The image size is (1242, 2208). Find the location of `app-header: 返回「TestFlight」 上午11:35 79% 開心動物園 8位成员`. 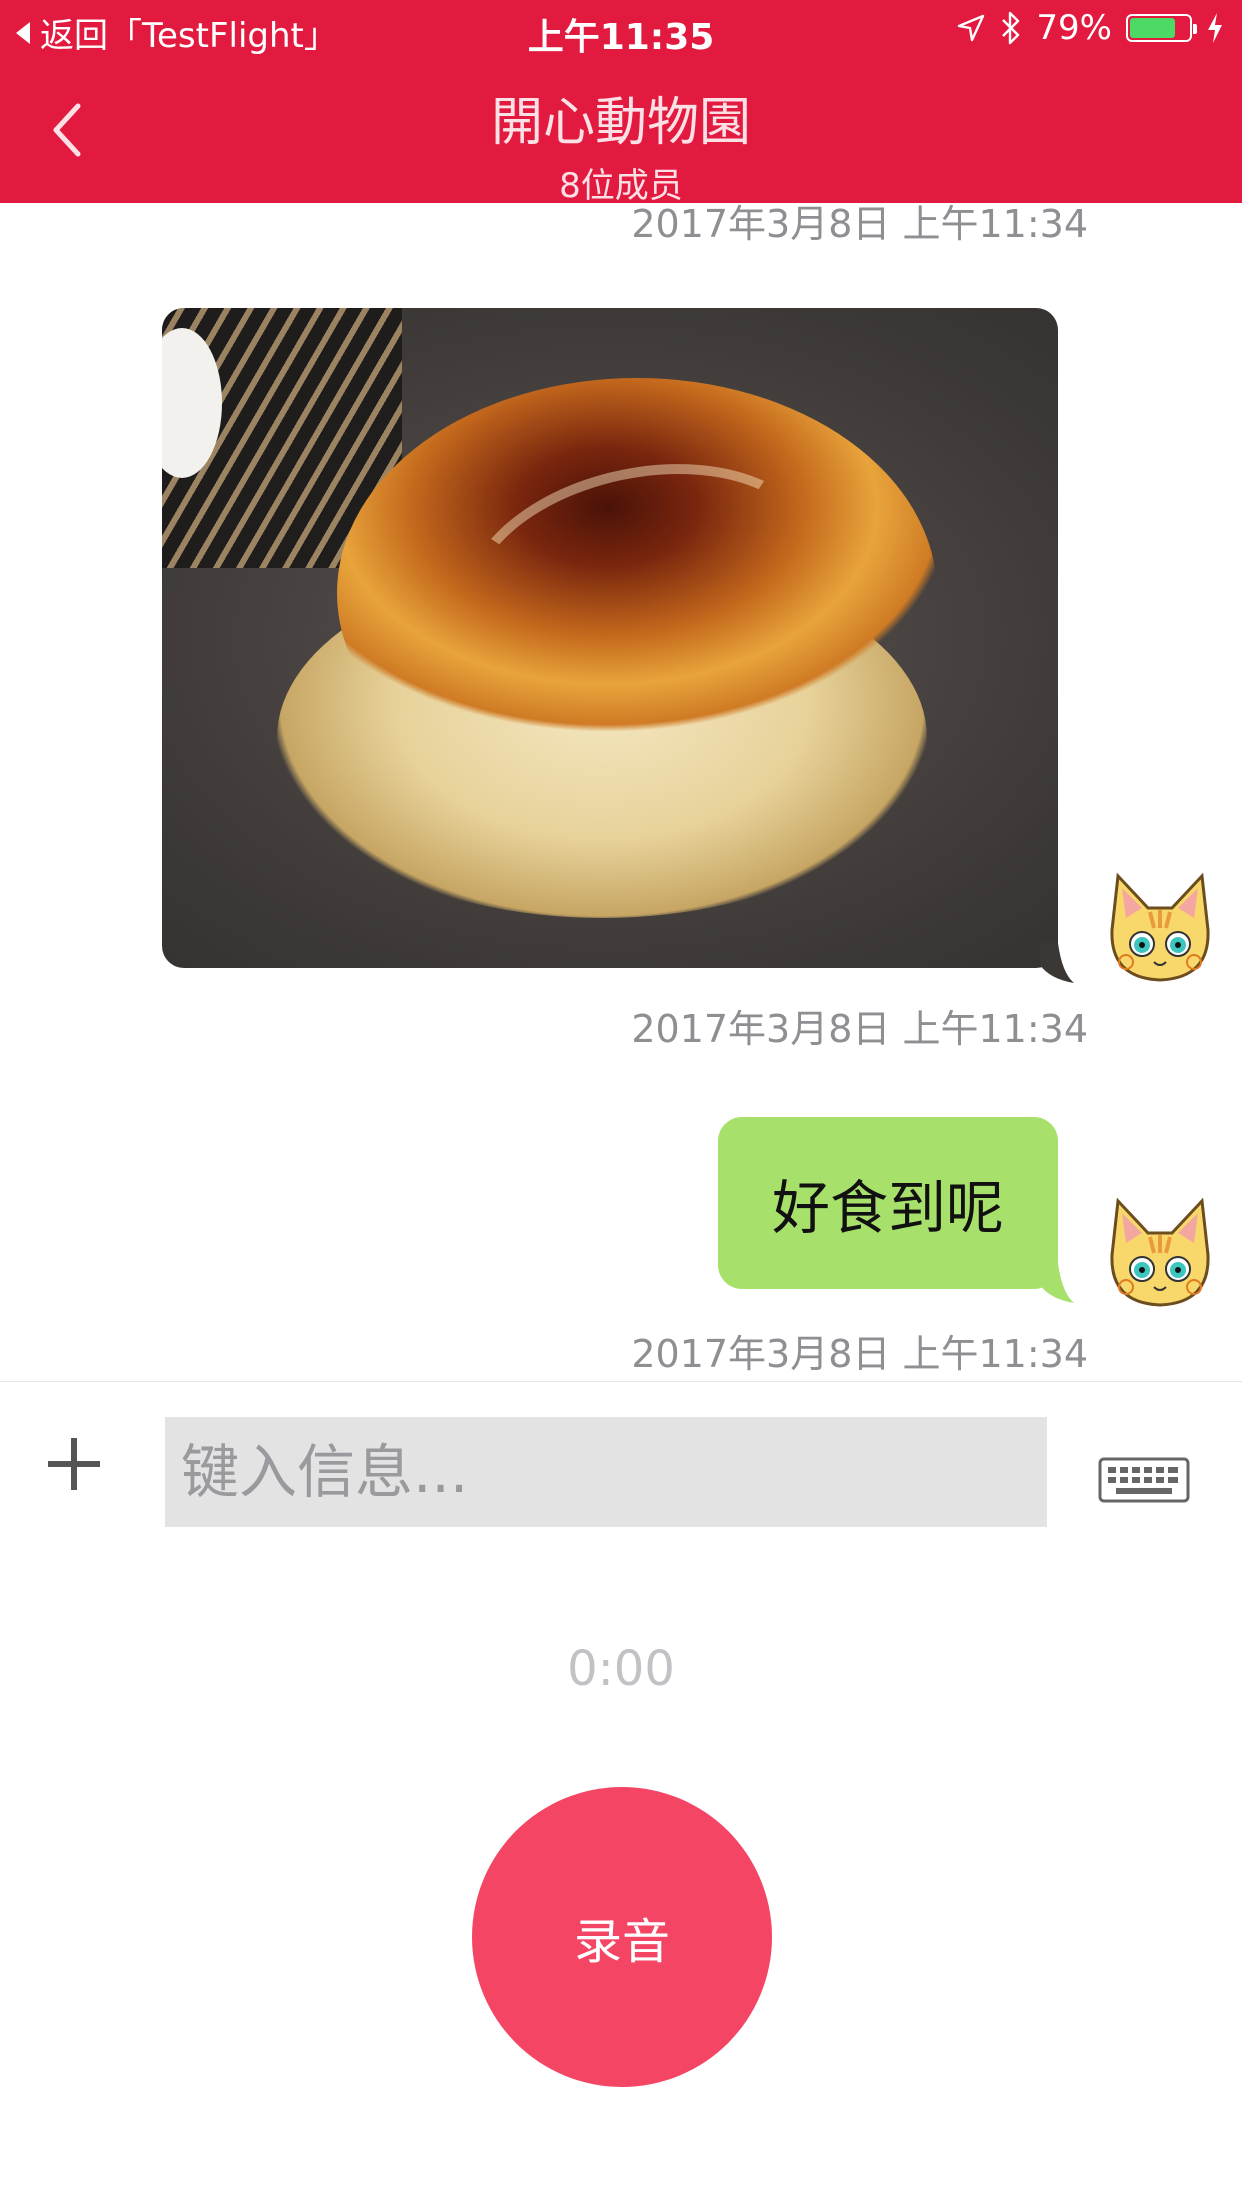

app-header: 返回「TestFlight」 上午11:35 79% 開心動物園 8位成员 is located at coordinates (621, 103).